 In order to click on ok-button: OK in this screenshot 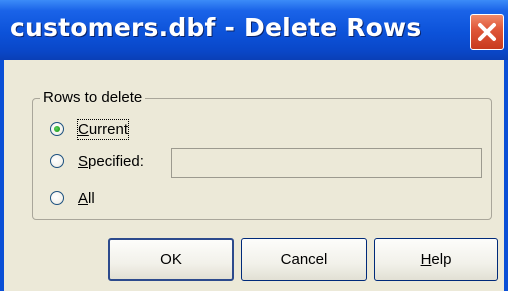, I will do `click(171, 259)`.